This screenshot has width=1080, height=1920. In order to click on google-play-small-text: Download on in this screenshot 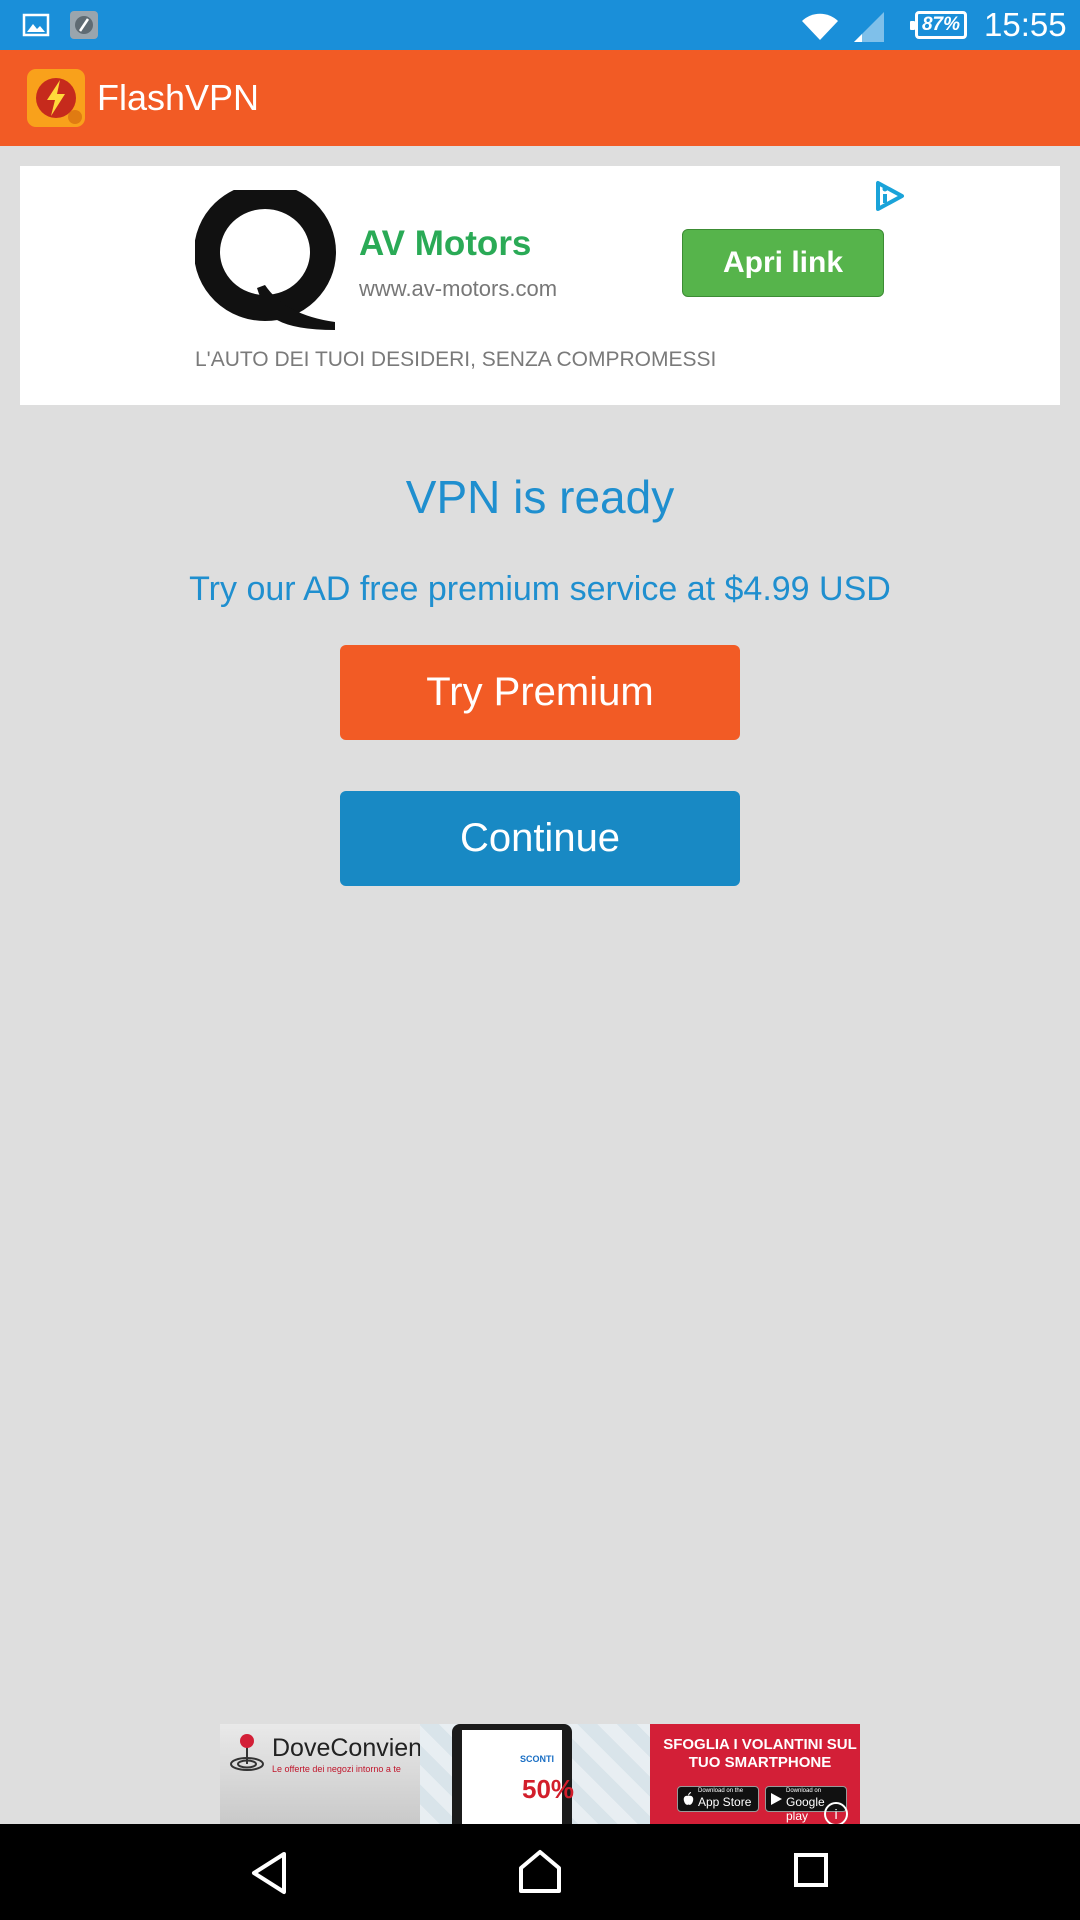, I will do `click(804, 1791)`.